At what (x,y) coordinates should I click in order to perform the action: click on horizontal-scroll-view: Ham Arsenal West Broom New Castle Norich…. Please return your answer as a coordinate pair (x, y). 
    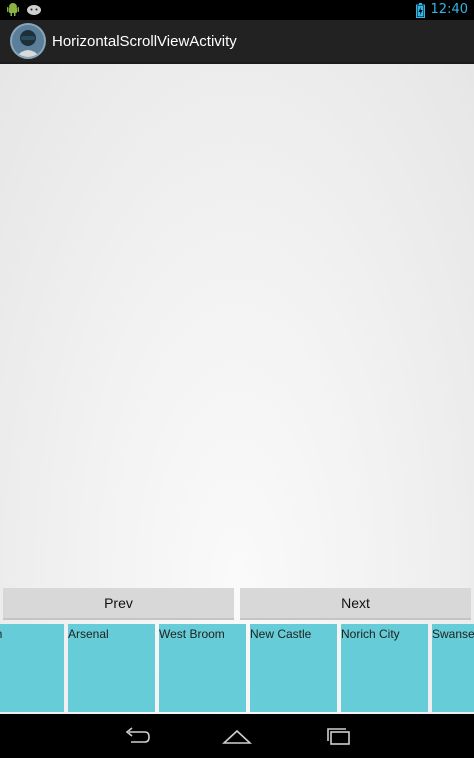
    Looking at the image, I should click on (237, 668).